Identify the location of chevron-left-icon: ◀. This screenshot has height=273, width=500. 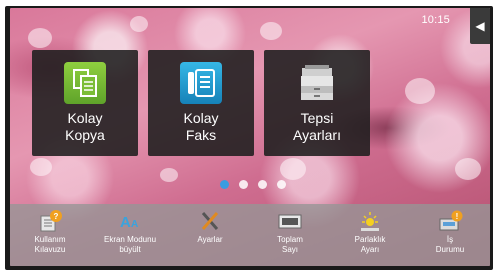
(480, 26).